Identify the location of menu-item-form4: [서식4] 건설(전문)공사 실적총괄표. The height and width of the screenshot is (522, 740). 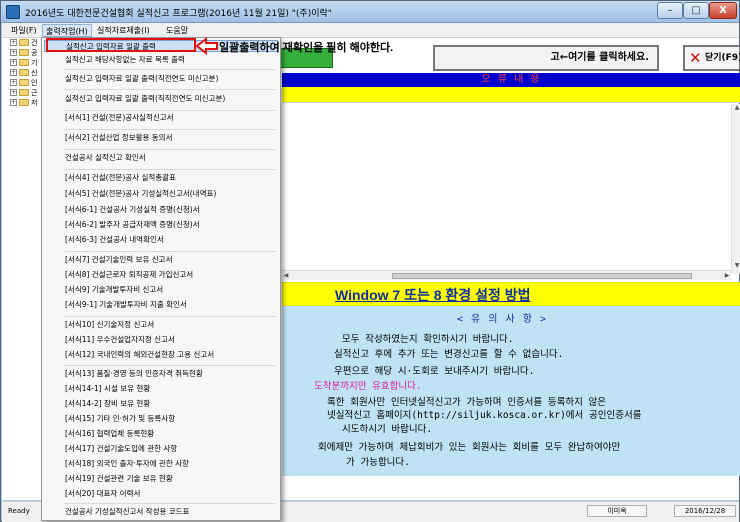
(161, 178).